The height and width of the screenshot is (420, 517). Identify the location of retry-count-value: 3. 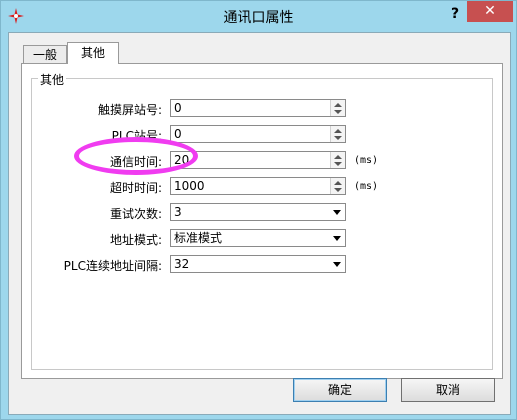
(178, 212).